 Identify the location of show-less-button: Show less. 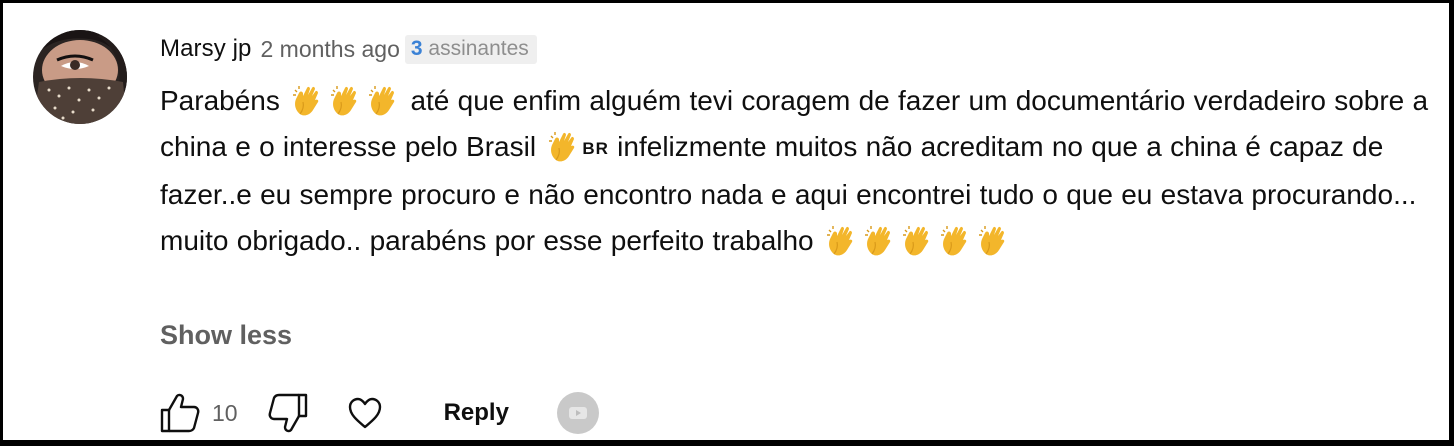
(226, 335).